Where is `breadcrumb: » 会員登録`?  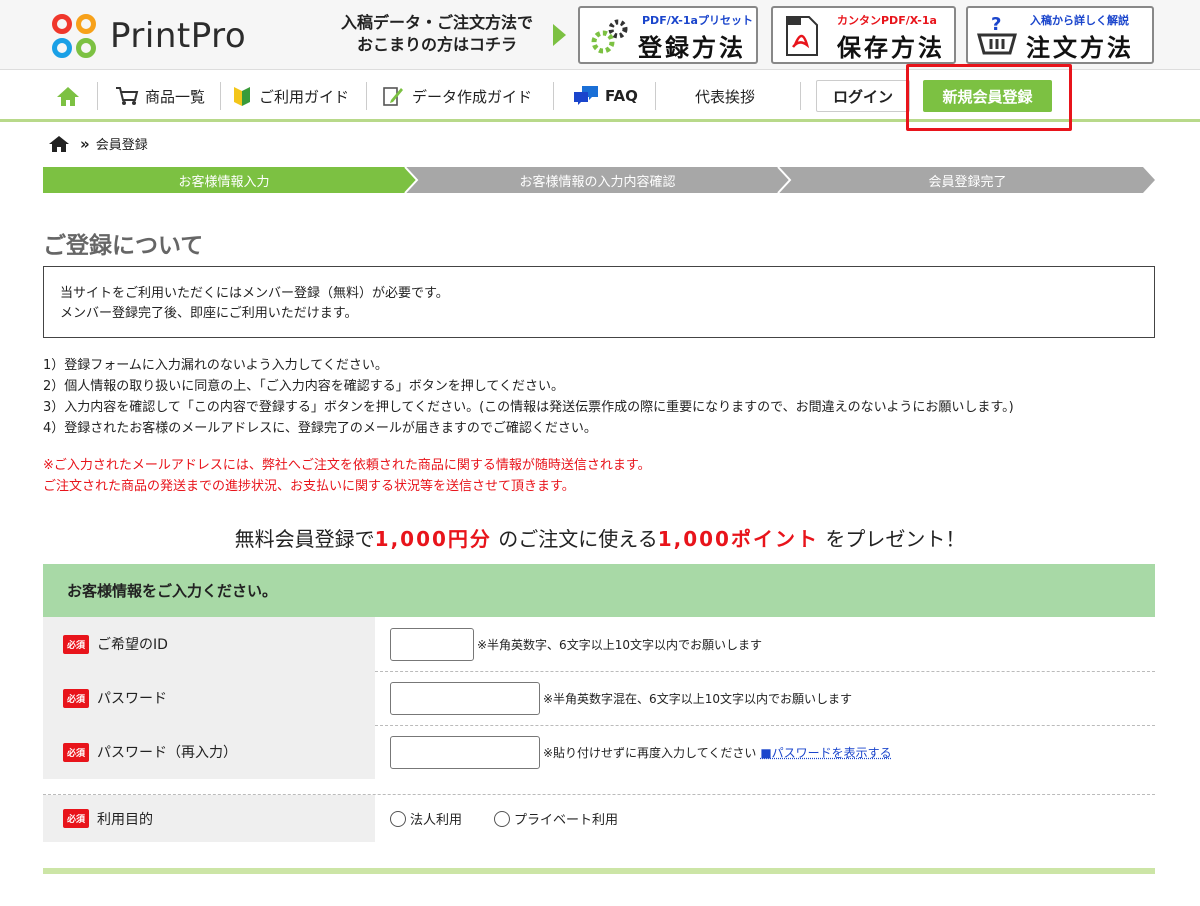
breadcrumb: » 会員登録 is located at coordinates (98, 143).